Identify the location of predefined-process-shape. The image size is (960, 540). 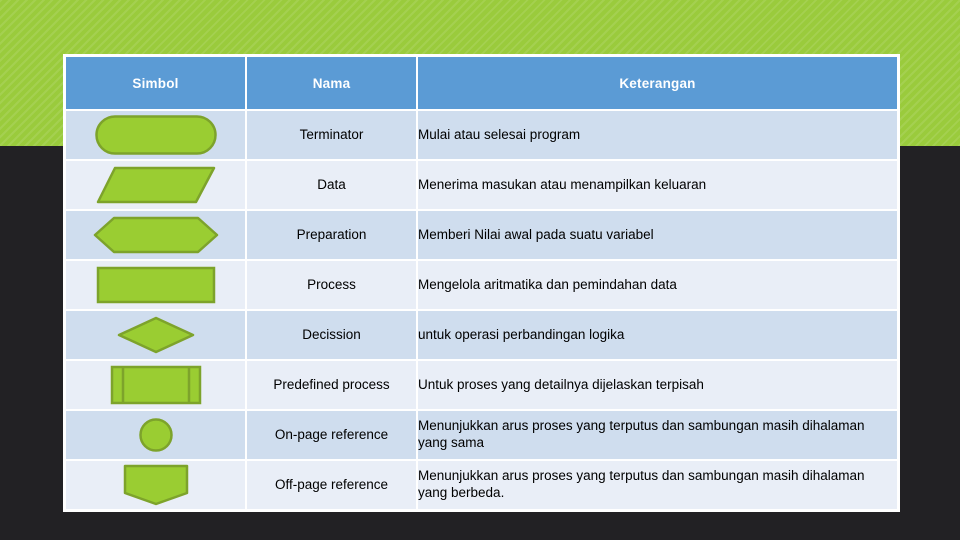
(155, 385).